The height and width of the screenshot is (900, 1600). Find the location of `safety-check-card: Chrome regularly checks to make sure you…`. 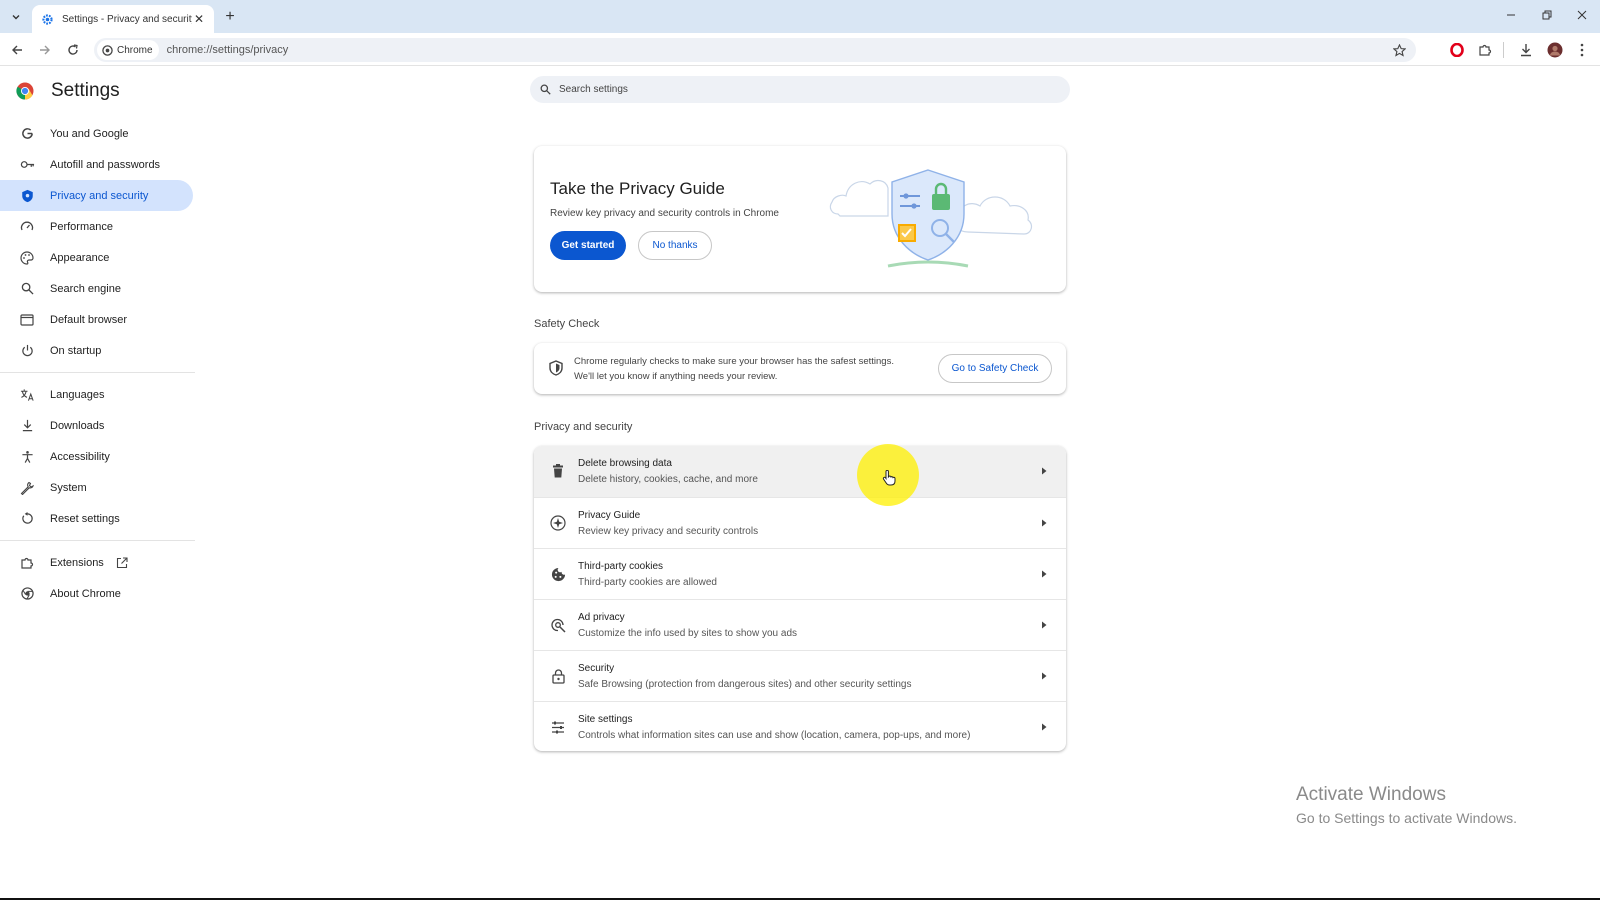

safety-check-card: Chrome regularly checks to make sure you… is located at coordinates (800, 368).